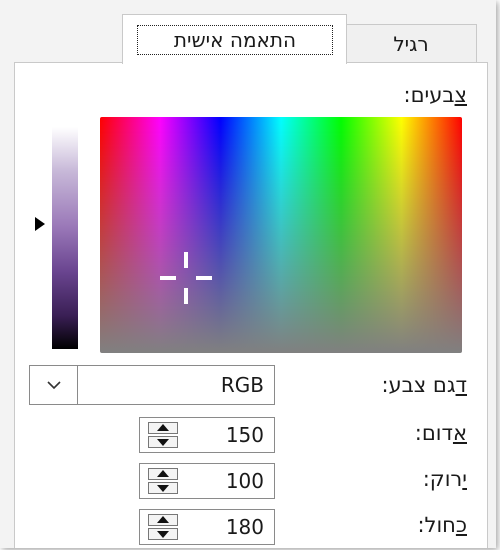 The width and height of the screenshot is (500, 550). Describe the element at coordinates (245, 527) in the screenshot. I see `blue-value: 180` at that location.